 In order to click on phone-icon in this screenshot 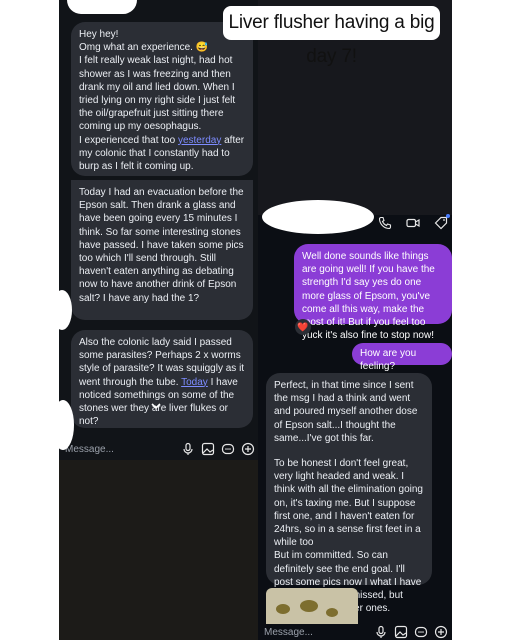, I will do `click(385, 223)`.